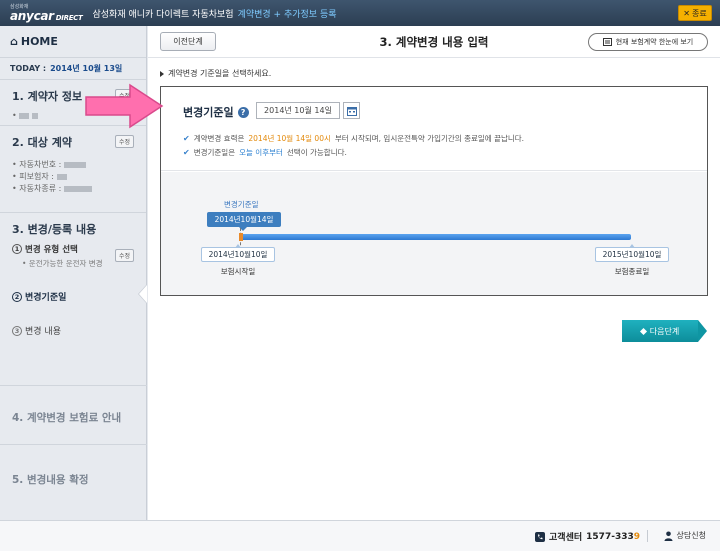  I want to click on arrow-bullet-icon, so click(643, 331).